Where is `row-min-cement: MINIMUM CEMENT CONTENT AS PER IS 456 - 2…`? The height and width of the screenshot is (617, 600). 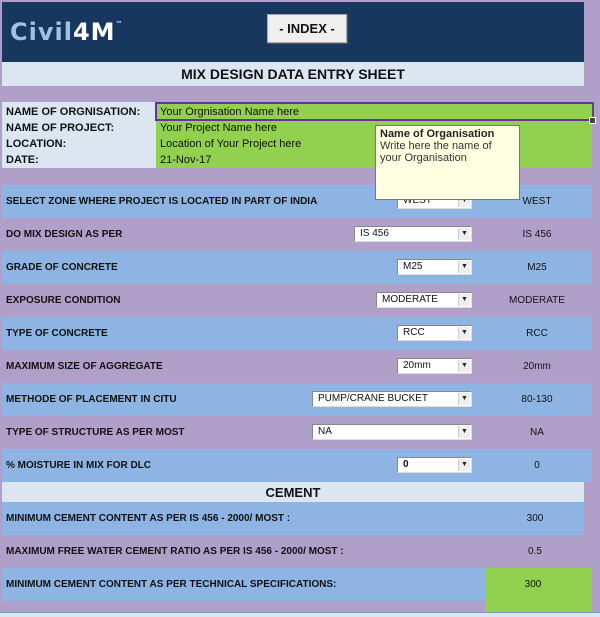 row-min-cement: MINIMUM CEMENT CONTENT AS PER IS 456 - 2… is located at coordinates (293, 518).